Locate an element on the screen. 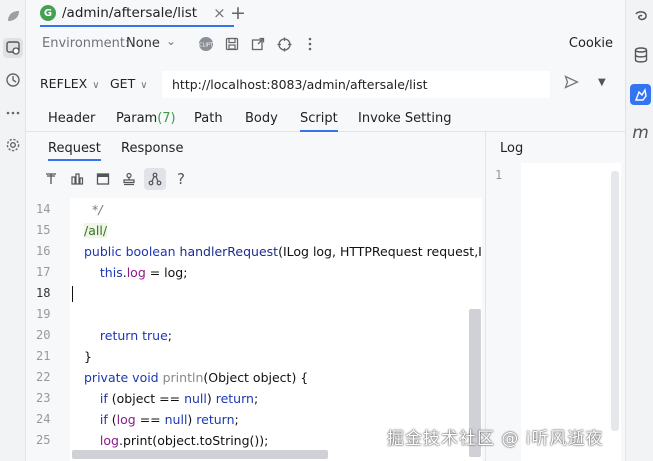 The height and width of the screenshot is (461, 653). code-line: private void println(Object object) { is located at coordinates (196, 377).